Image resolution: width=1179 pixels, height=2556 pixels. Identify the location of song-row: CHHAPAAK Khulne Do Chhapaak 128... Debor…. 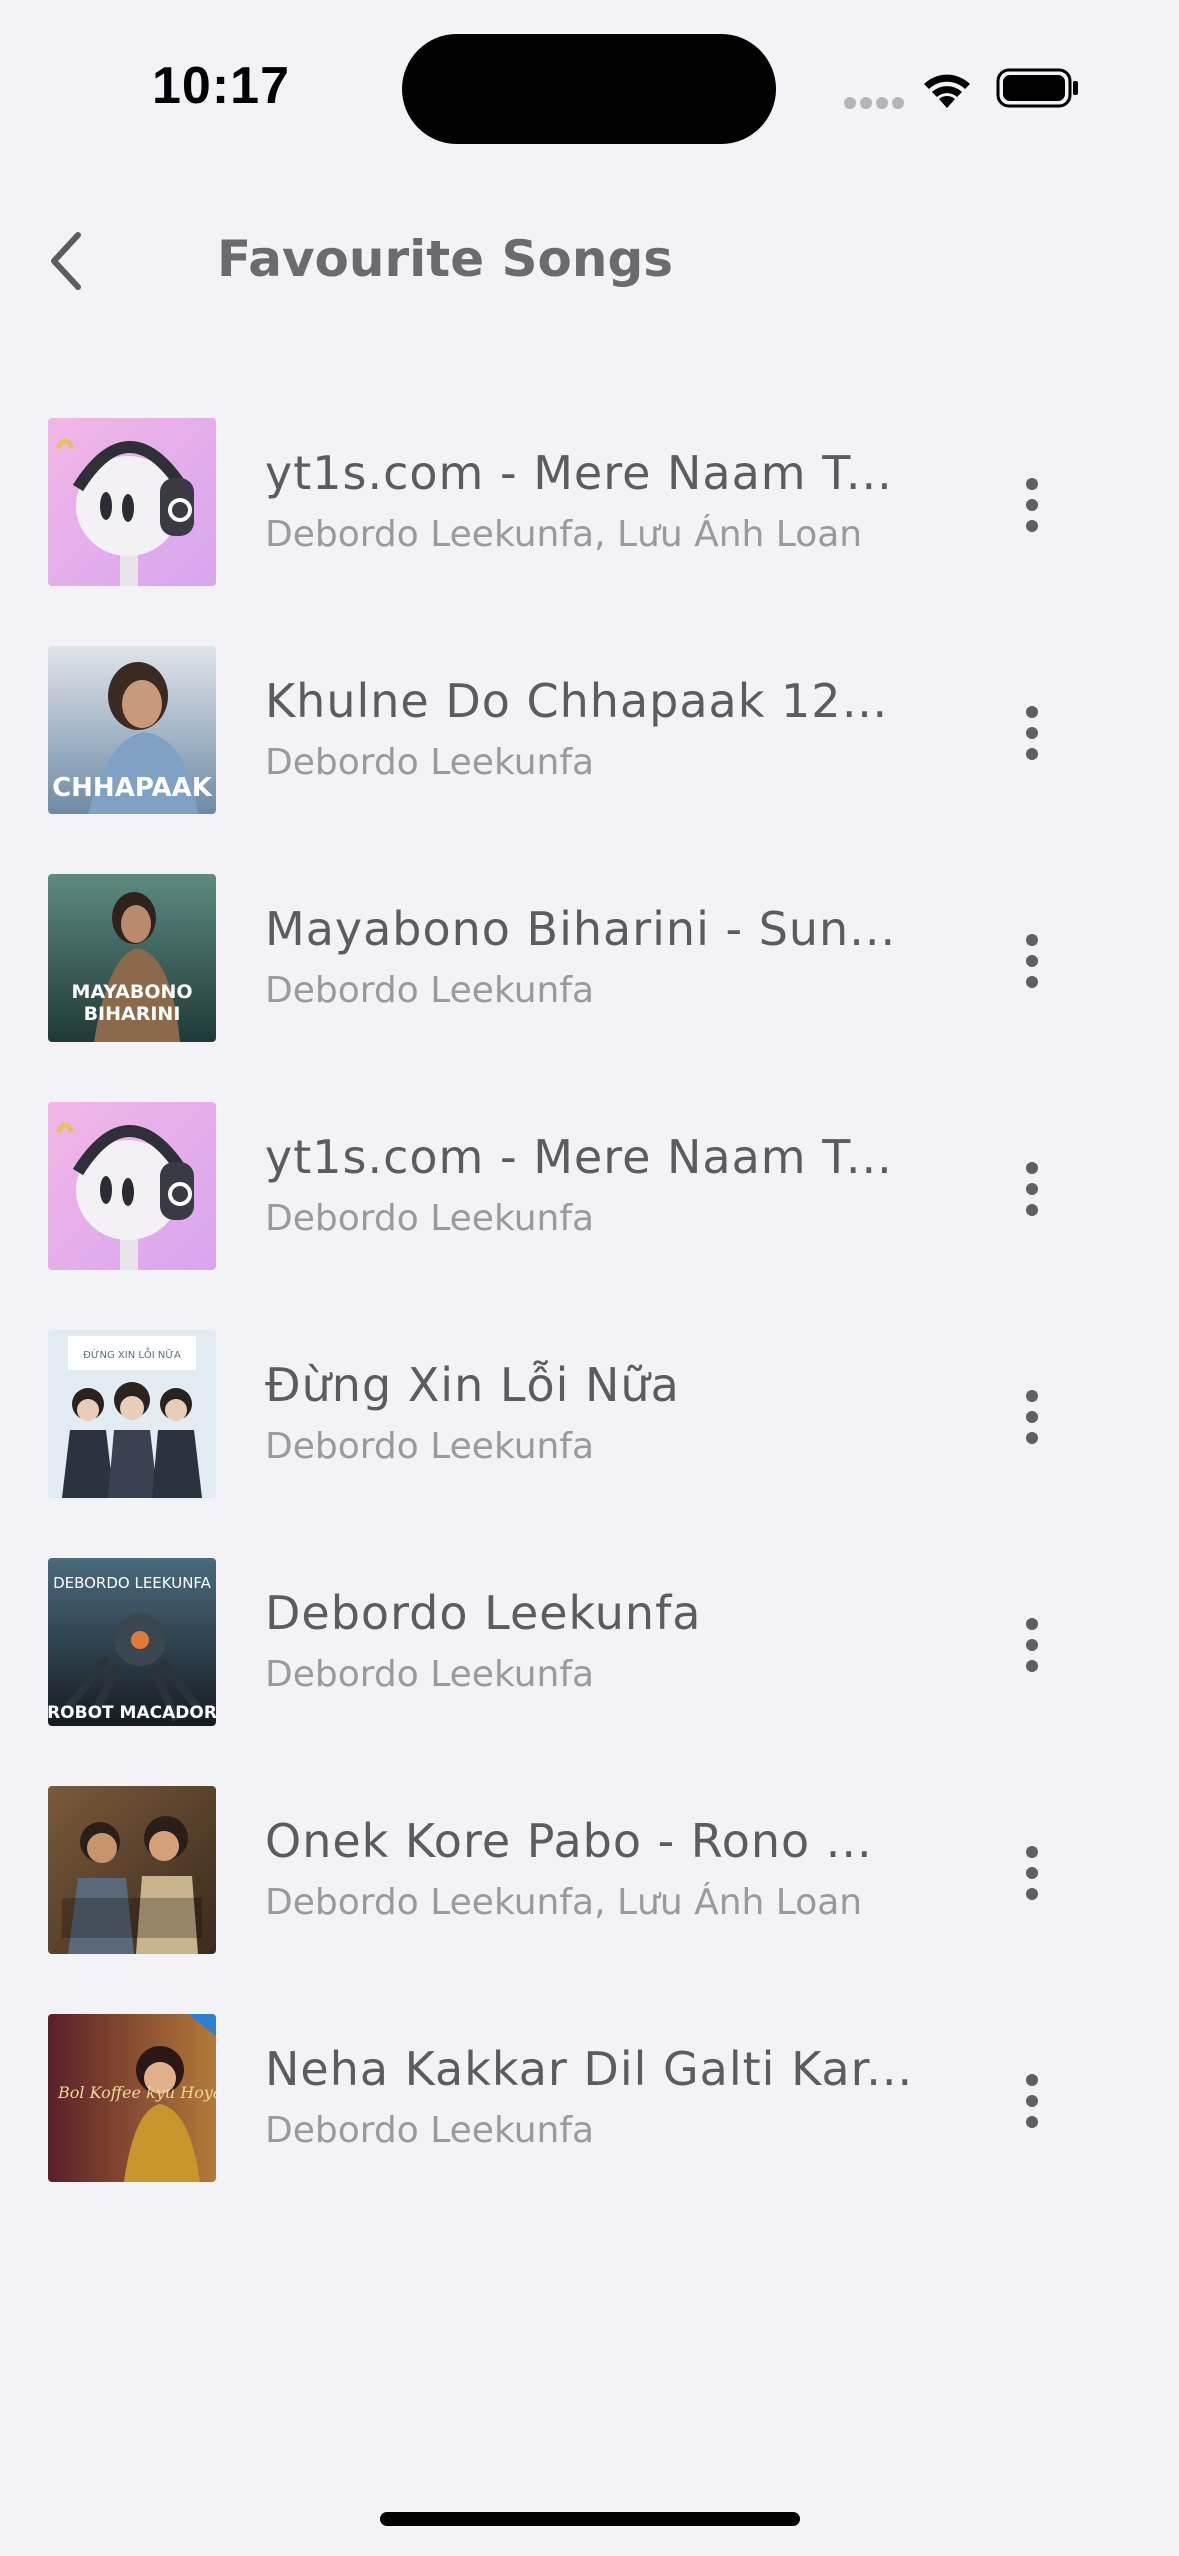
(589, 752).